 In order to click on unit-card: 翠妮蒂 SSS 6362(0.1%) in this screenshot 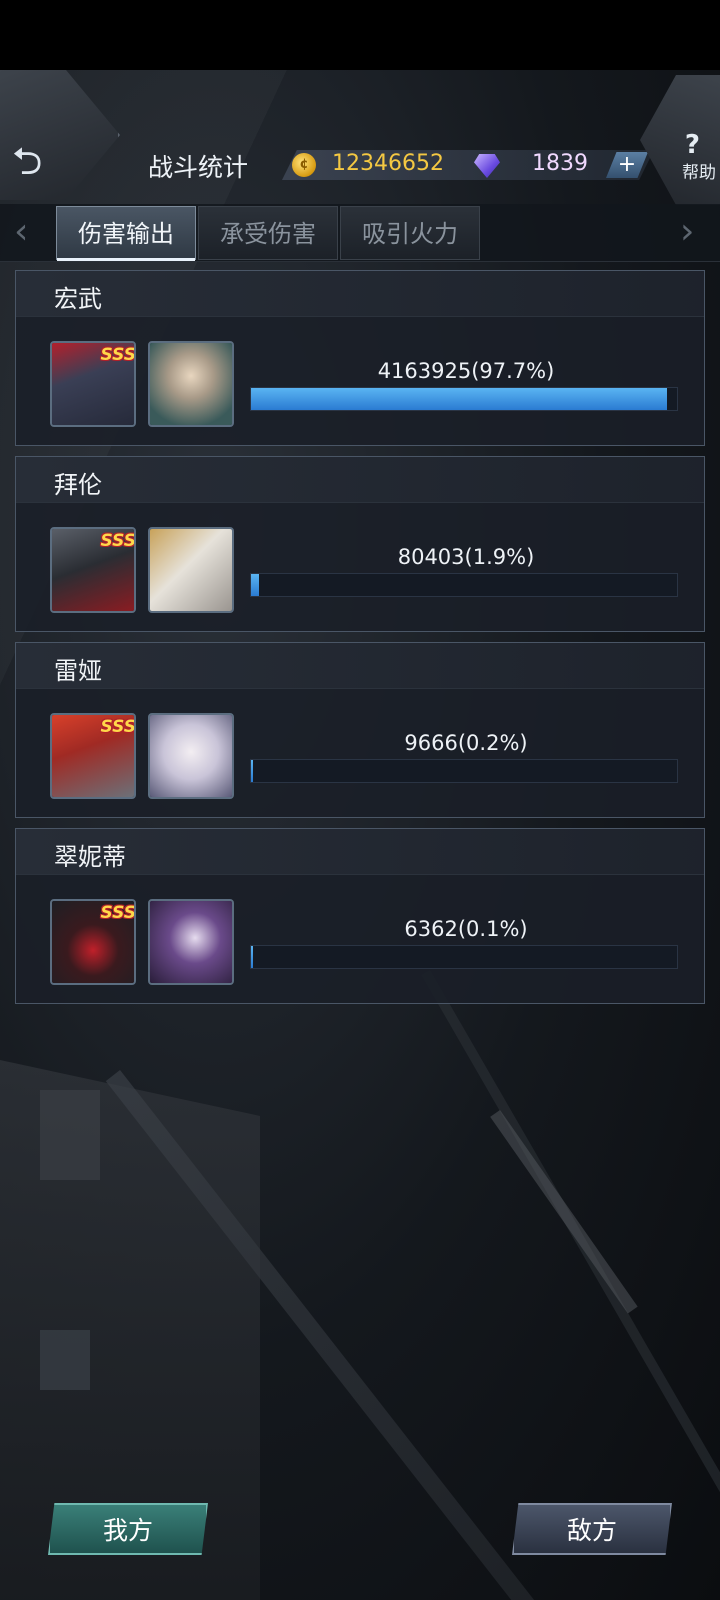, I will do `click(360, 916)`.